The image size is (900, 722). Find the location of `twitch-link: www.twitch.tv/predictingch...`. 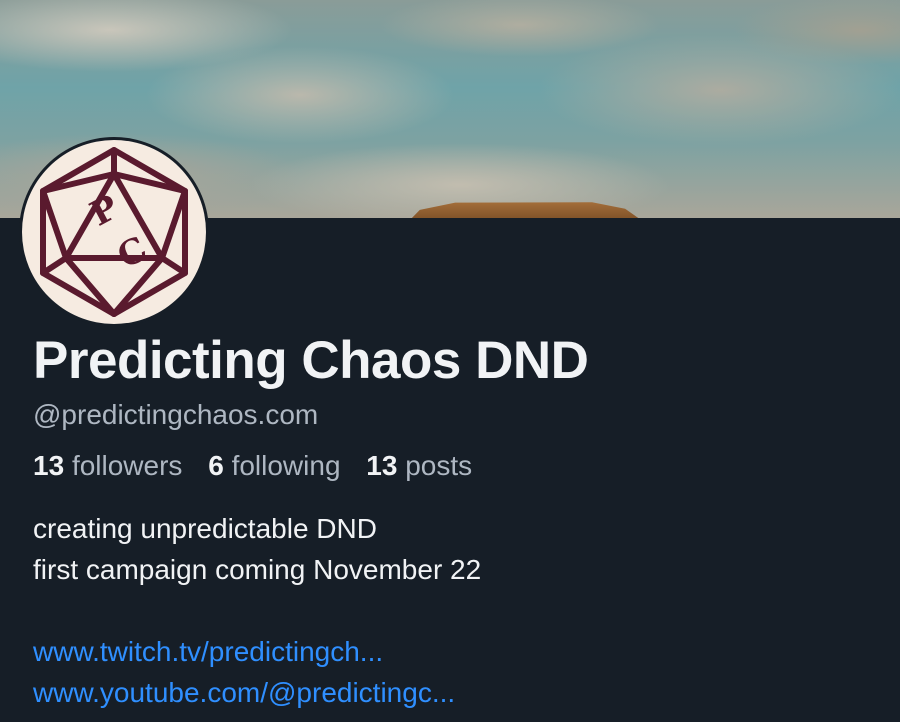

twitch-link: www.twitch.tv/predictingch... is located at coordinates (208, 651).